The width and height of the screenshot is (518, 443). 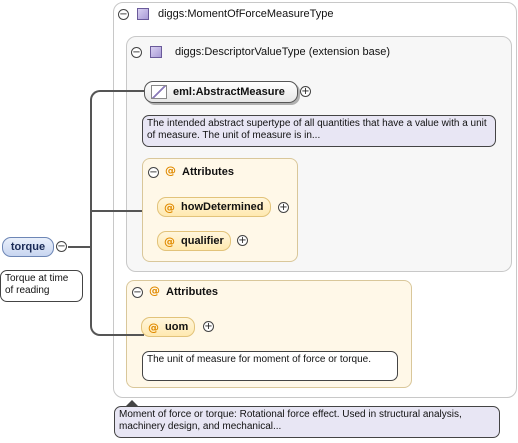 I want to click on connector-bracket, so click(x=117, y=213).